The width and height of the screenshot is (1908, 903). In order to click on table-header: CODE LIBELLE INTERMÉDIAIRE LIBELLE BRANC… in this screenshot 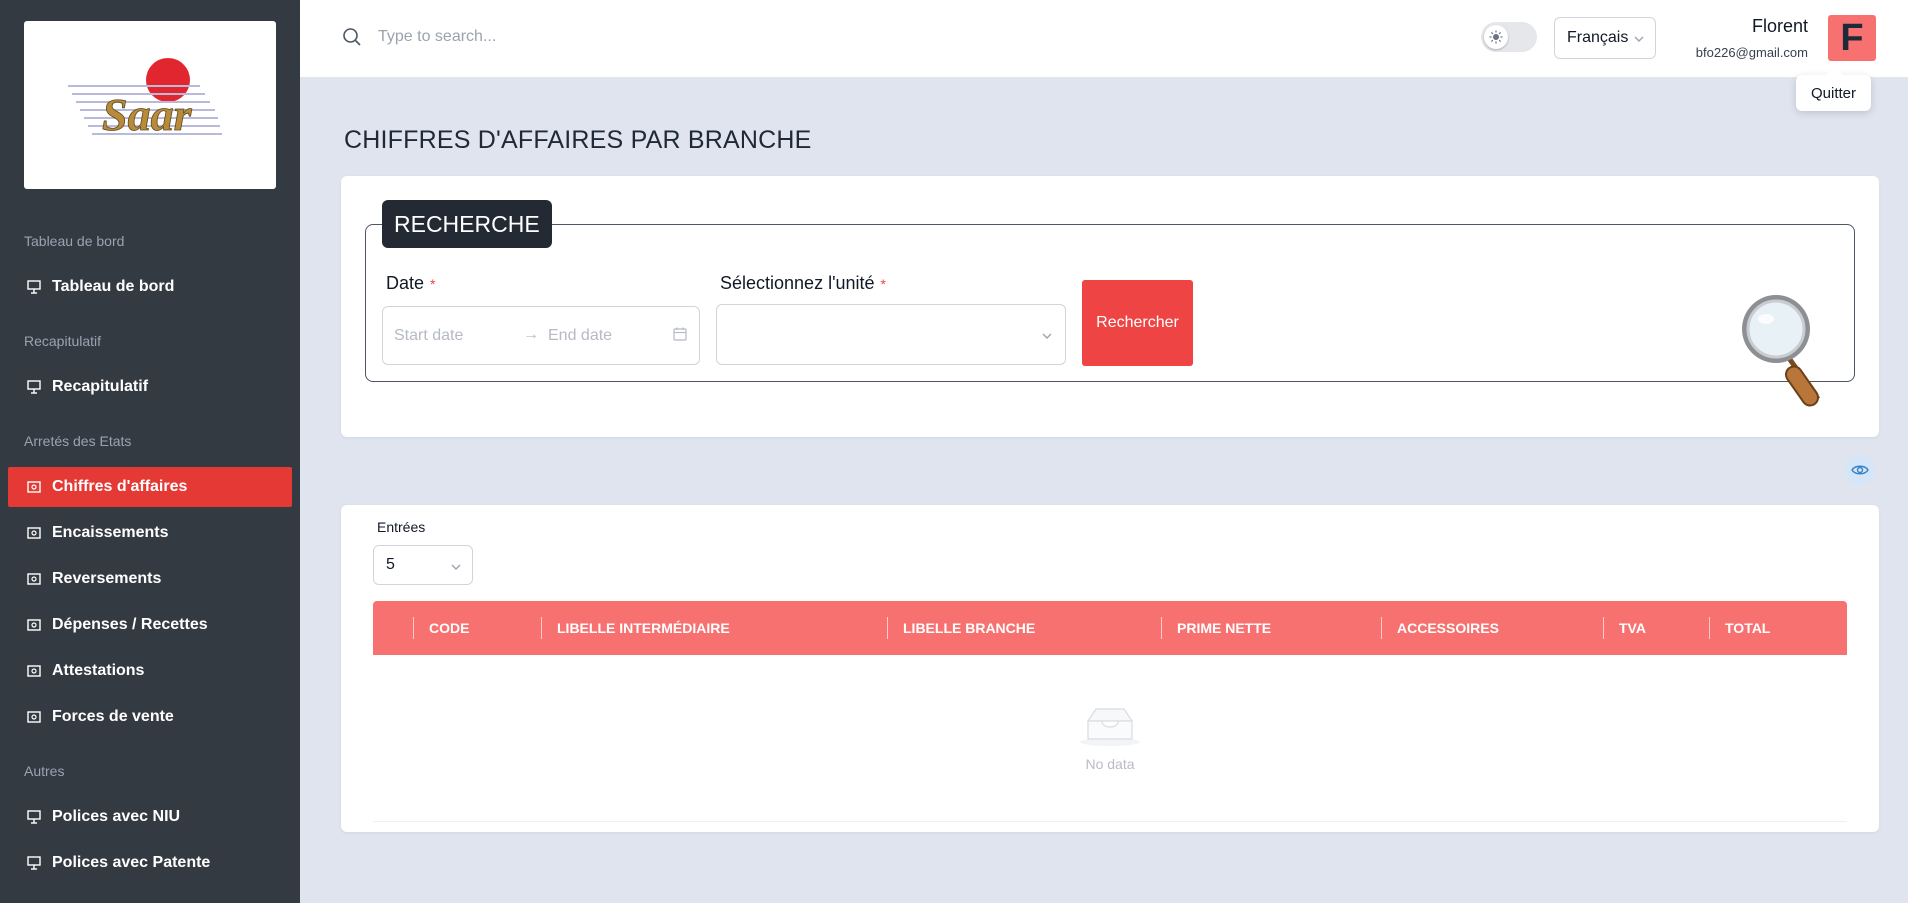, I will do `click(1110, 628)`.